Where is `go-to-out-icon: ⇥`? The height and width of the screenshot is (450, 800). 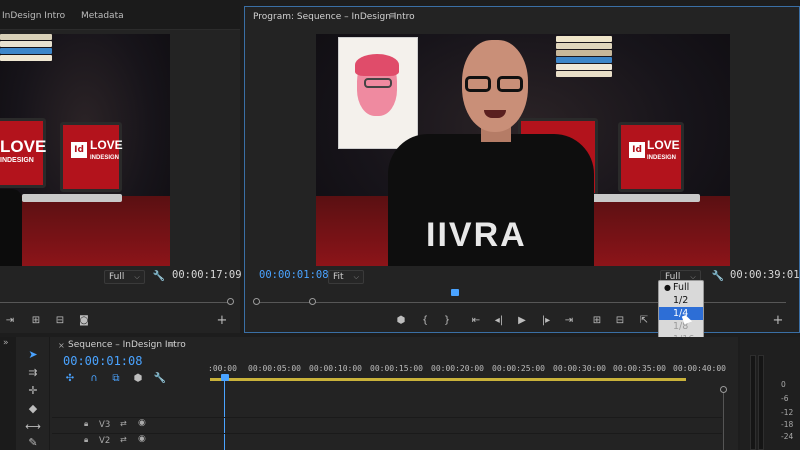 go-to-out-icon: ⇥ is located at coordinates (569, 320).